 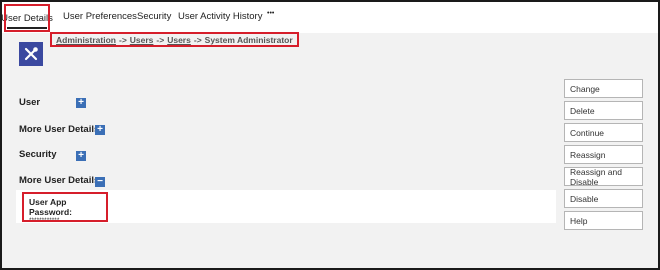 I want to click on tab-label: User Details, so click(x=27, y=18).